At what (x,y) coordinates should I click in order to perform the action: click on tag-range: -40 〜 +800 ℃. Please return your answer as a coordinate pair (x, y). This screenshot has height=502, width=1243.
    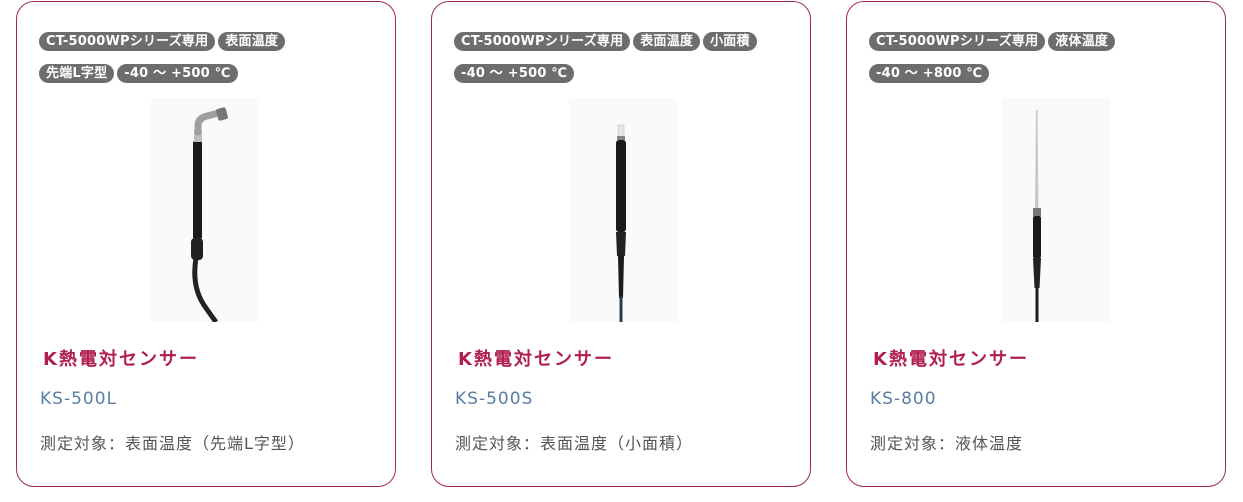
    Looking at the image, I should click on (929, 73).